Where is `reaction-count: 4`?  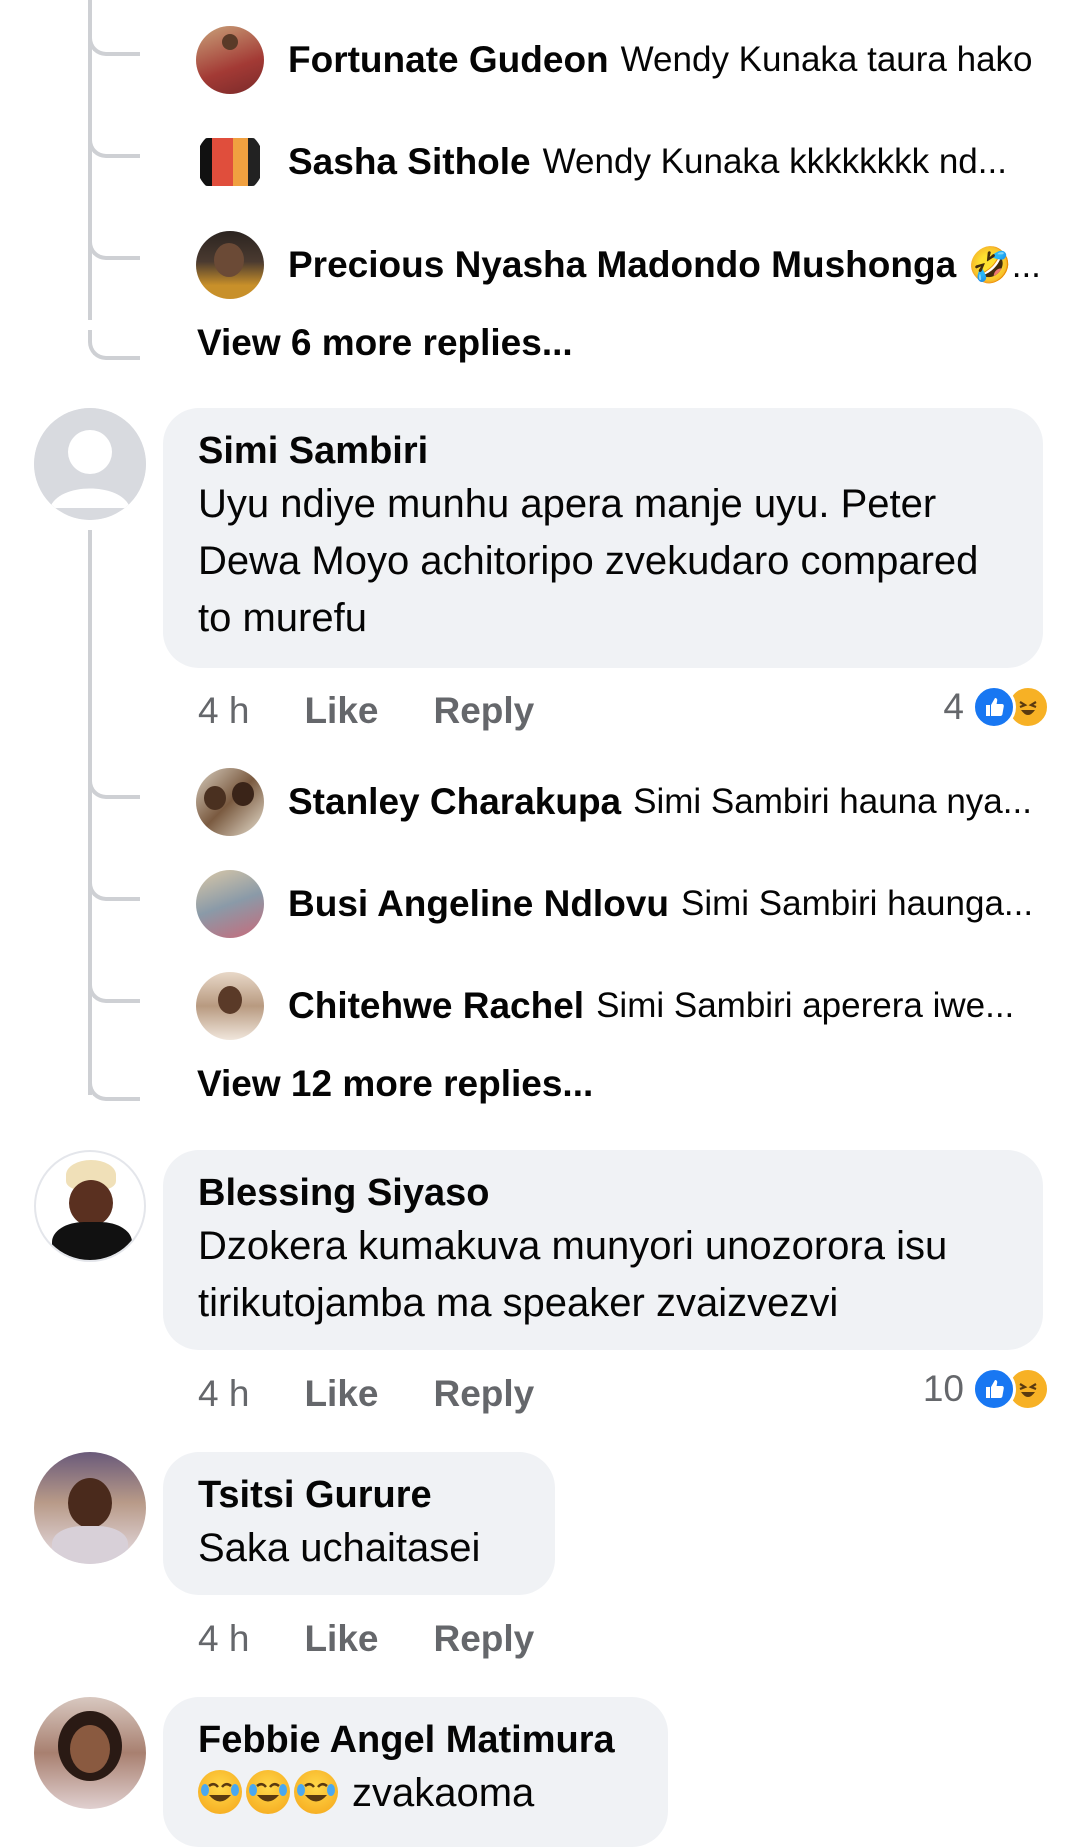
reaction-count: 4 is located at coordinates (953, 706).